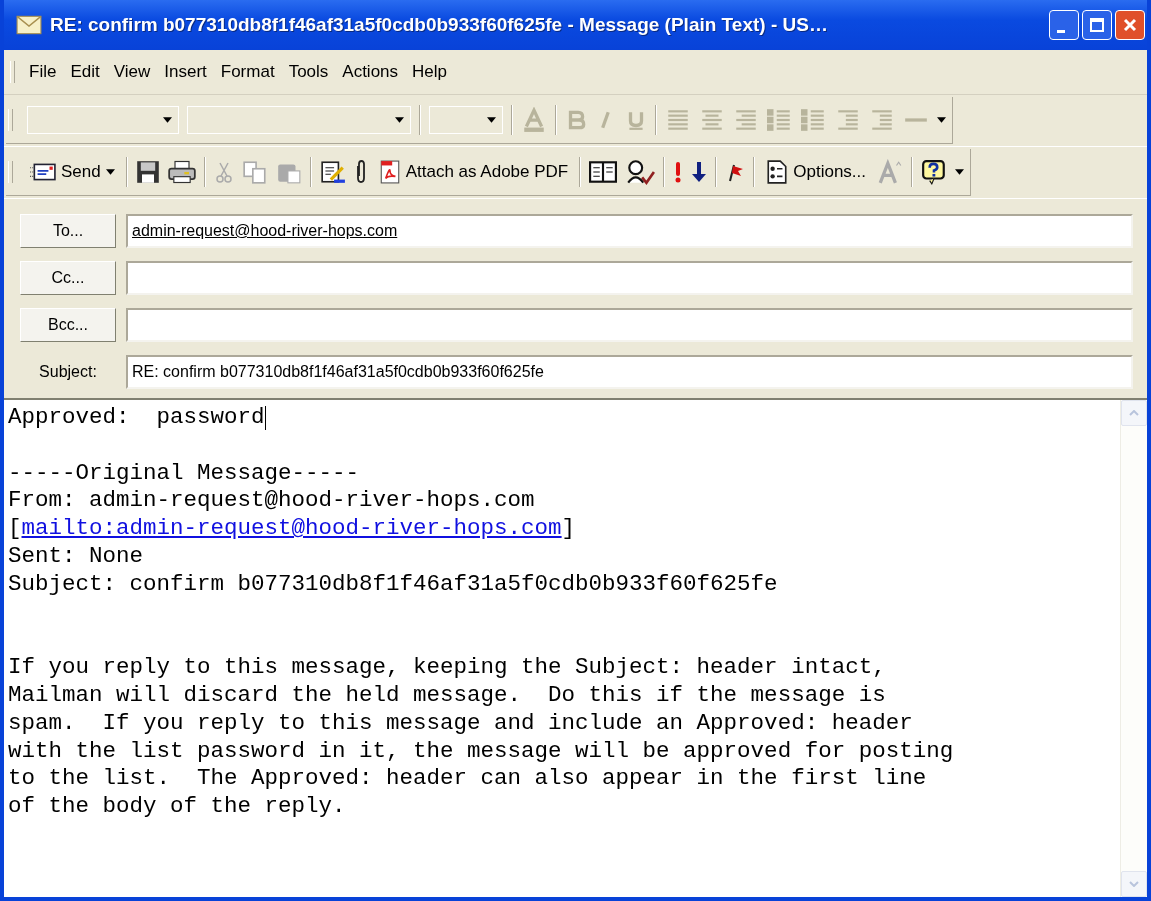 The image size is (1151, 901). I want to click on print-icon, so click(181, 172).